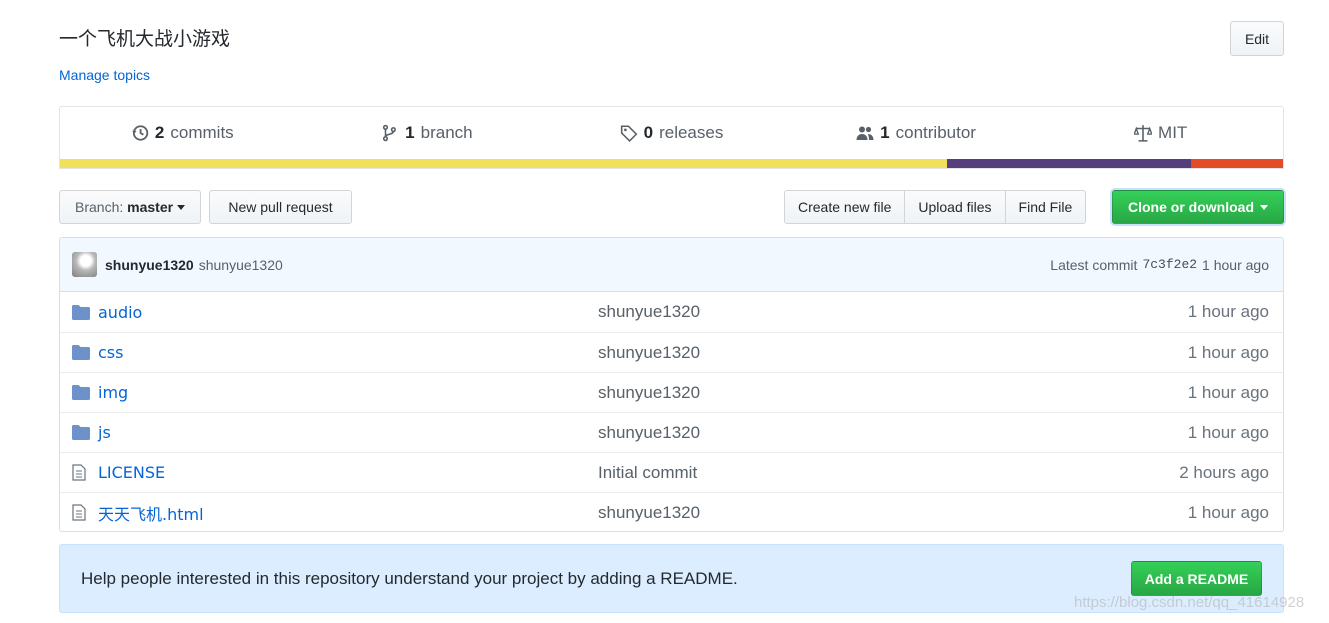 The width and height of the screenshot is (1329, 623). I want to click on commits-stat: 2 commits, so click(182, 133).